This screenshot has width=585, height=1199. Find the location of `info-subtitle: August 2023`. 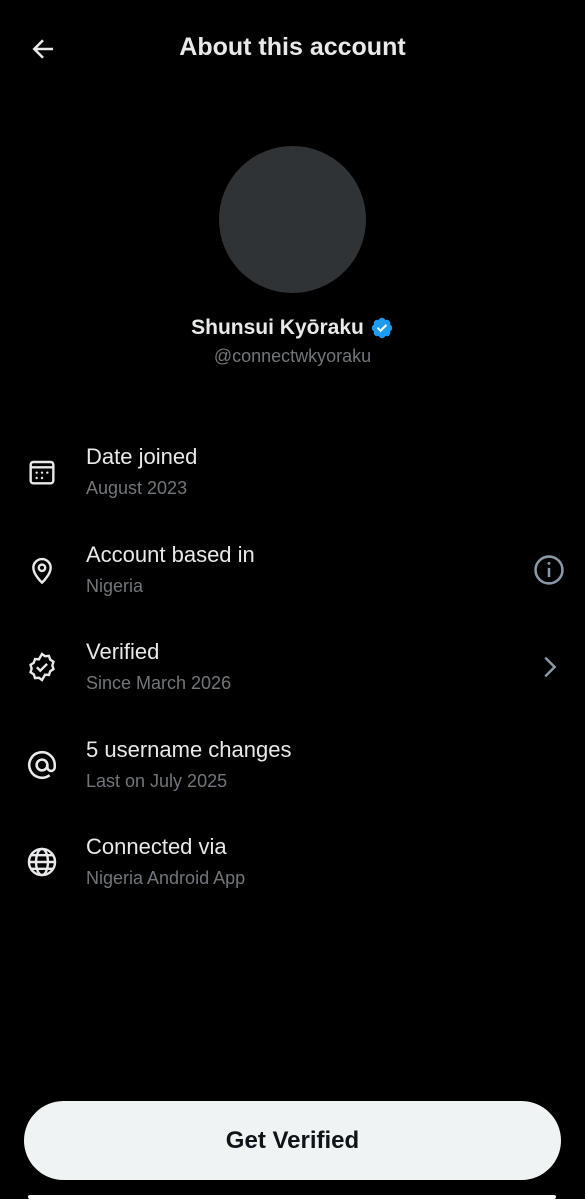

info-subtitle: August 2023 is located at coordinates (137, 488).